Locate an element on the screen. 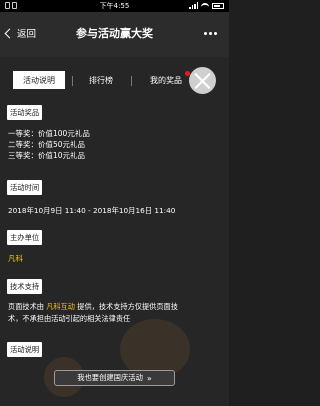  more-button is located at coordinates (210, 33).